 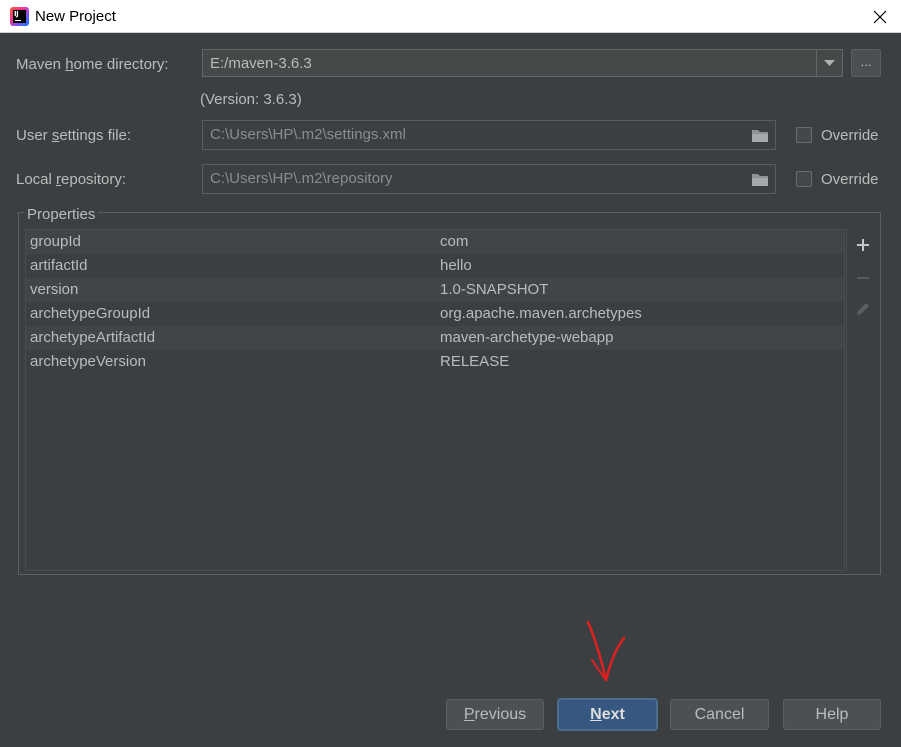 What do you see at coordinates (71, 179) in the screenshot?
I see `local-repository-label: Local repository:` at bounding box center [71, 179].